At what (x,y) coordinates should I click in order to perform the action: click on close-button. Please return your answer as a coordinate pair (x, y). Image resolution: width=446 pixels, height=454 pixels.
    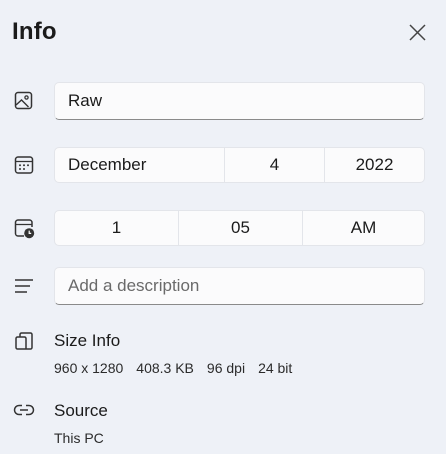
    Looking at the image, I should click on (417, 33).